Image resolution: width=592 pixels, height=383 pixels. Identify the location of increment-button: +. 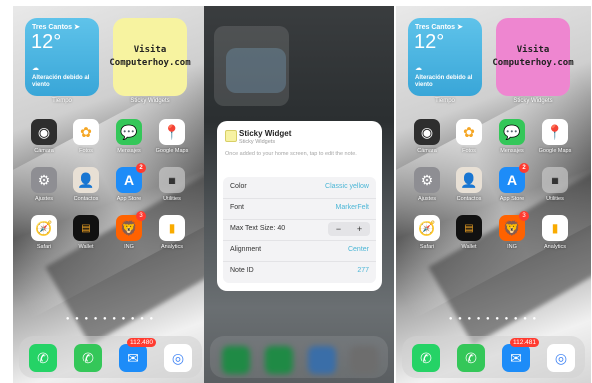
(359, 229).